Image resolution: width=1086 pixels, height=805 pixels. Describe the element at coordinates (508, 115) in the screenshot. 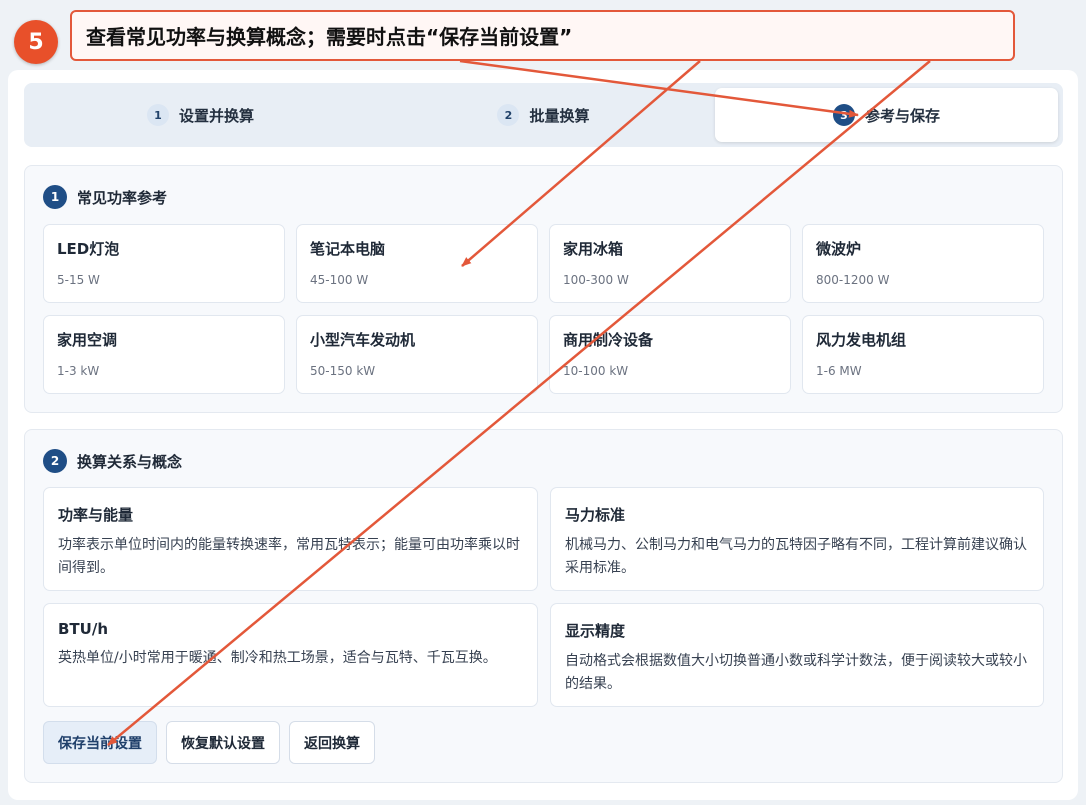

I see `tab-number: 2` at that location.